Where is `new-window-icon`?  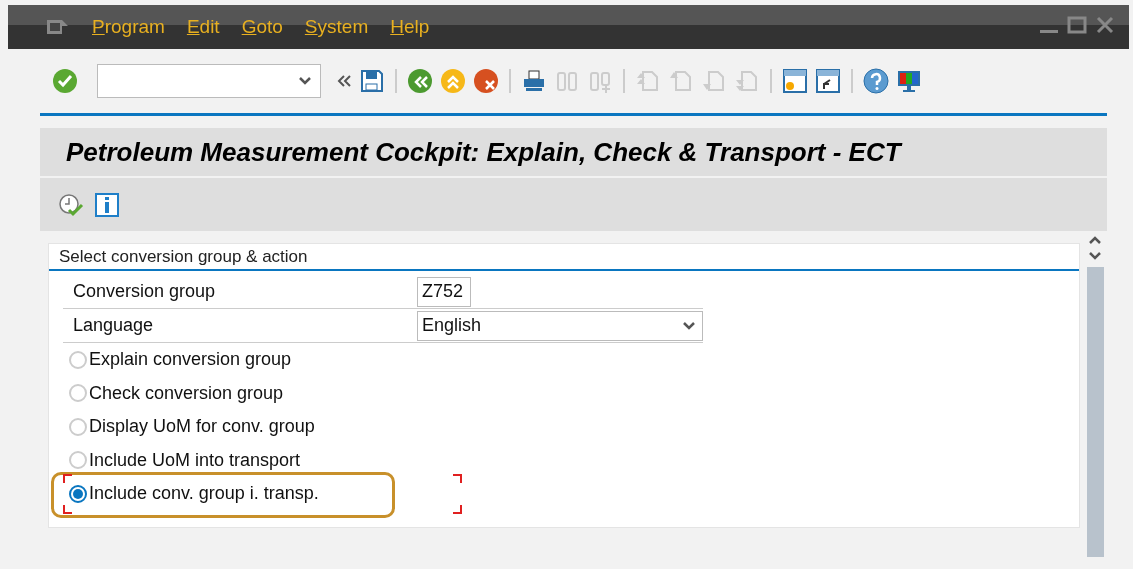 new-window-icon is located at coordinates (795, 81).